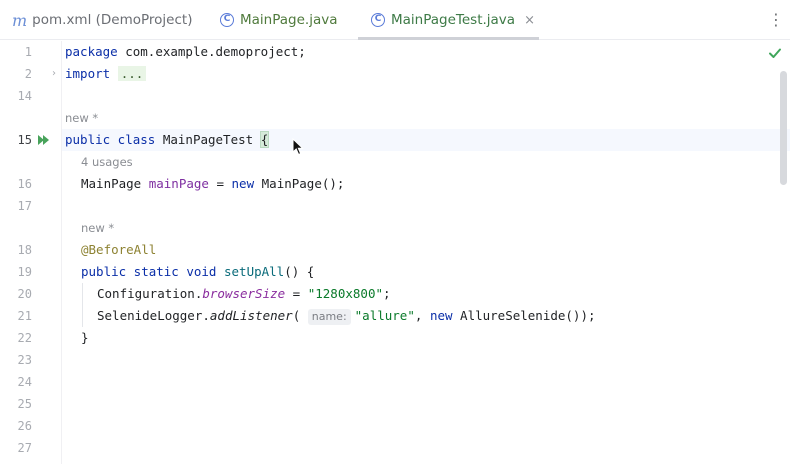 This screenshot has height=464, width=790. What do you see at coordinates (299, 271) in the screenshot?
I see `code-token: () {` at bounding box center [299, 271].